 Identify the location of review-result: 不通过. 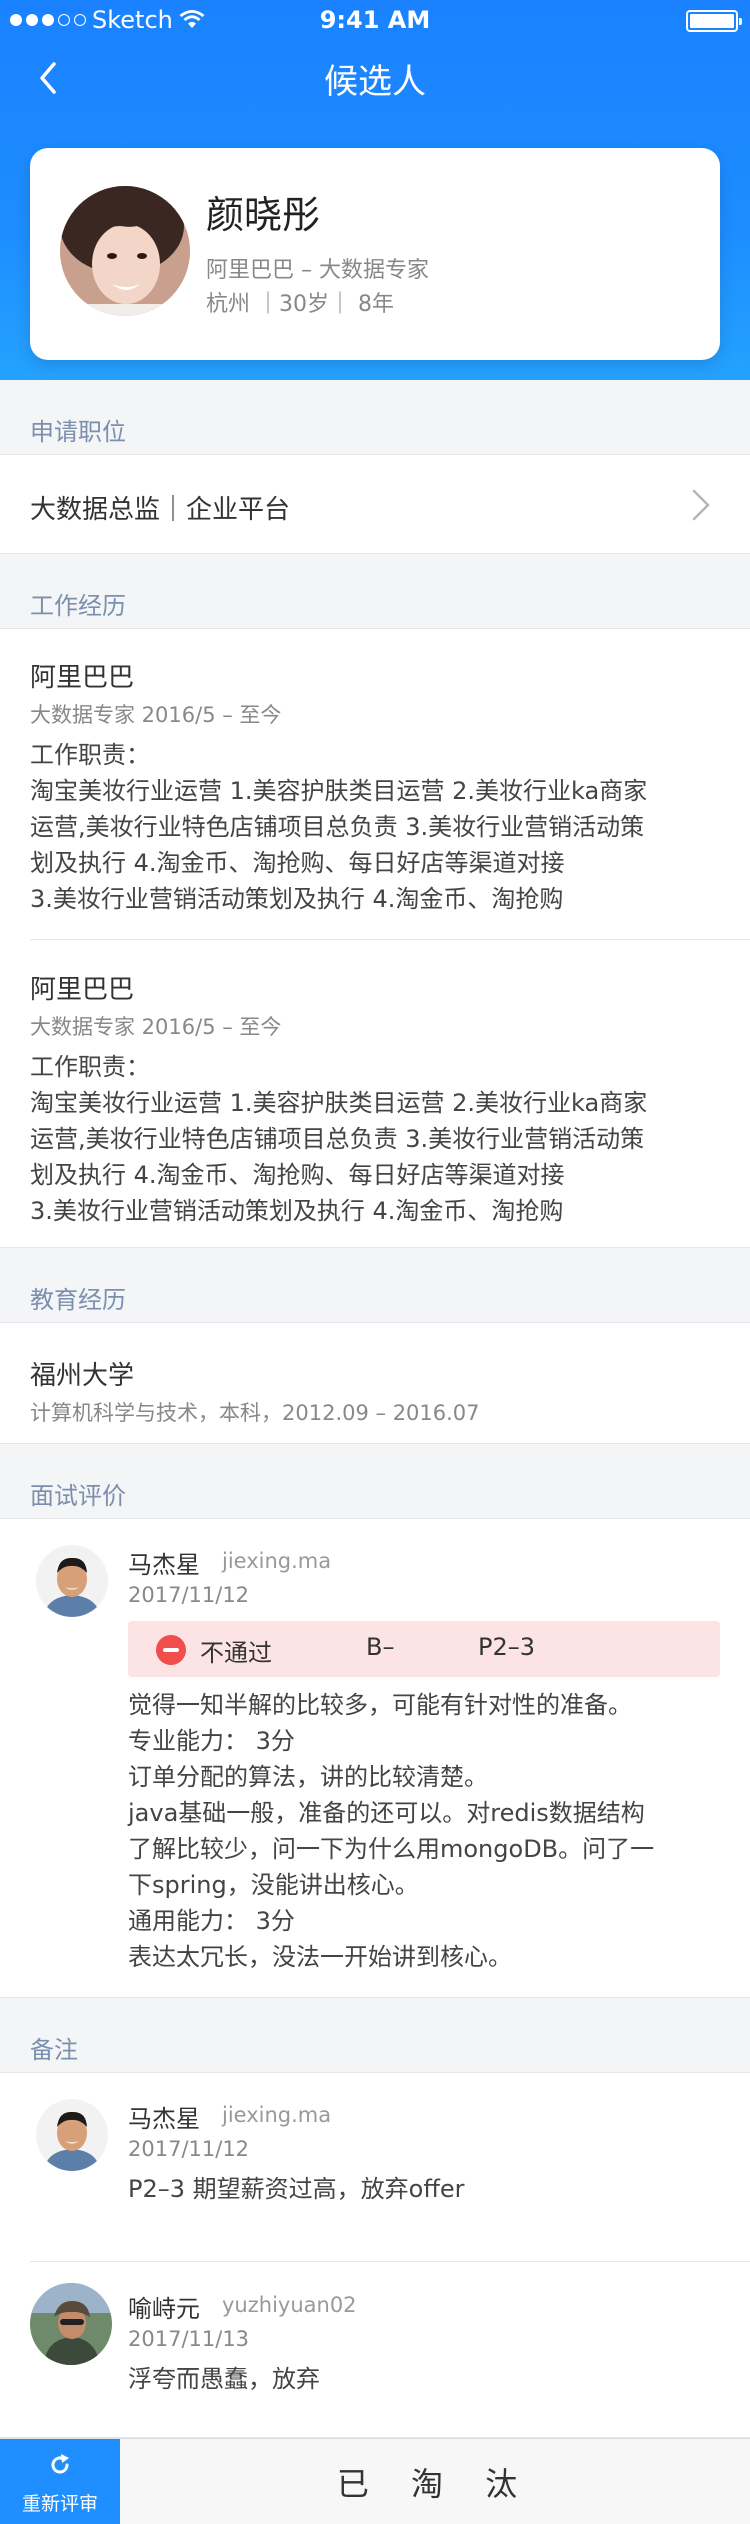
(236, 1653).